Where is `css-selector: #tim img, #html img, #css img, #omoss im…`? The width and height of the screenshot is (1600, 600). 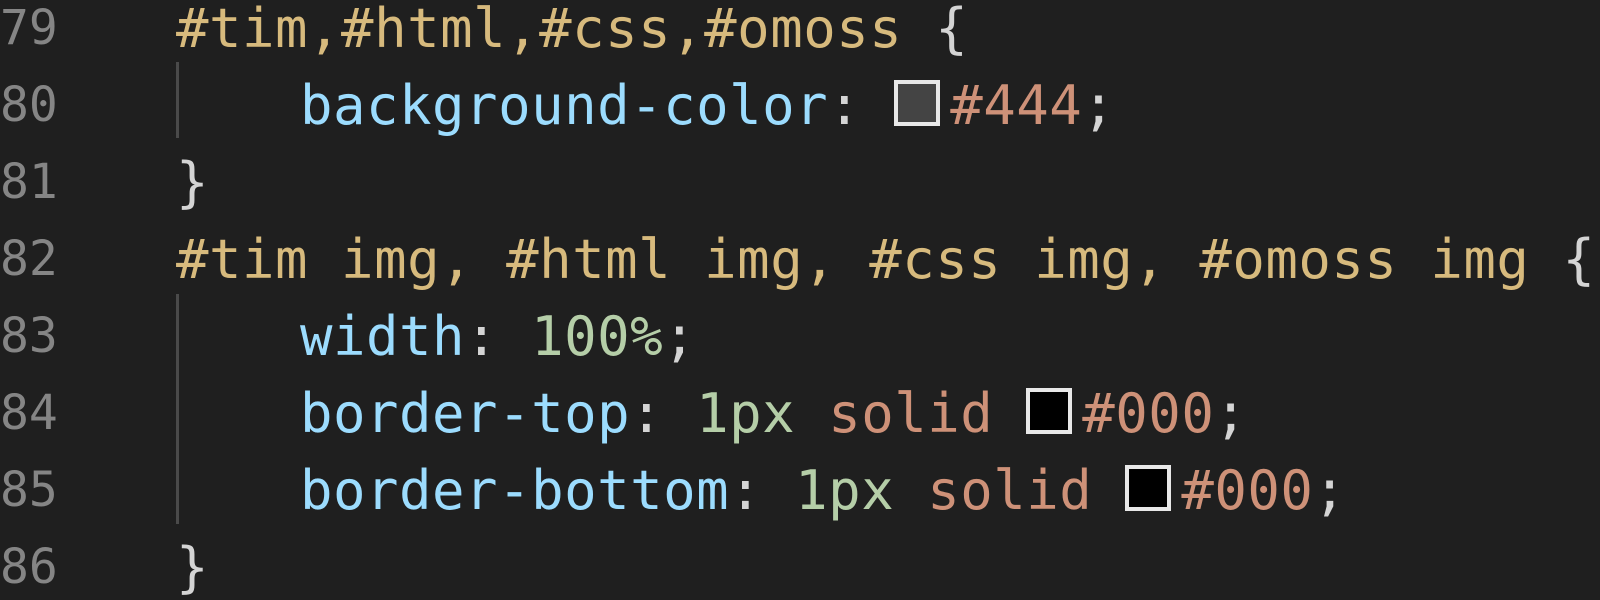 css-selector: #tim img, #html img, #css img, #omoss im… is located at coordinates (853, 259).